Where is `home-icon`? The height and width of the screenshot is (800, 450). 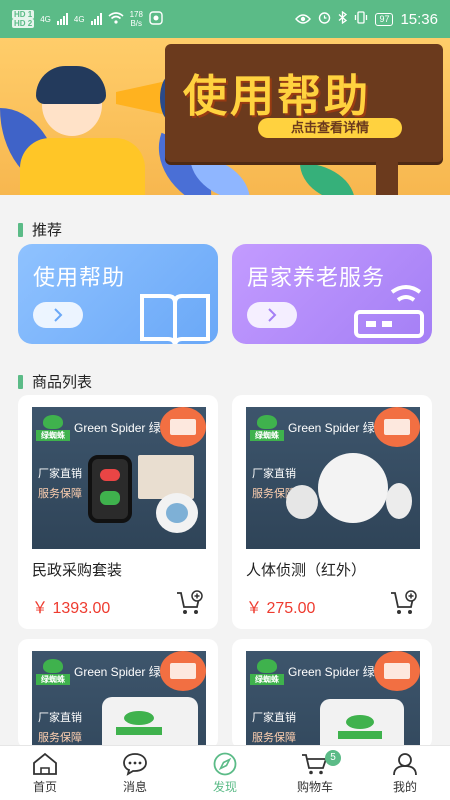
home-icon is located at coordinates (45, 763).